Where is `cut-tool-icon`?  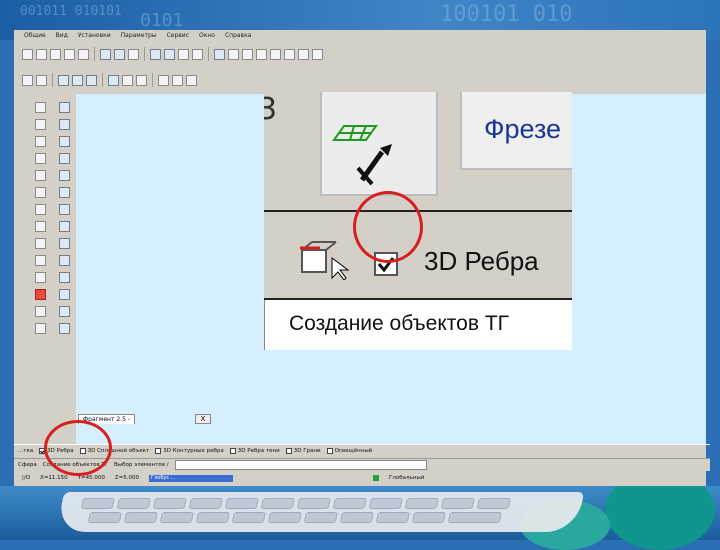
cut-tool-icon is located at coordinates (40, 209).